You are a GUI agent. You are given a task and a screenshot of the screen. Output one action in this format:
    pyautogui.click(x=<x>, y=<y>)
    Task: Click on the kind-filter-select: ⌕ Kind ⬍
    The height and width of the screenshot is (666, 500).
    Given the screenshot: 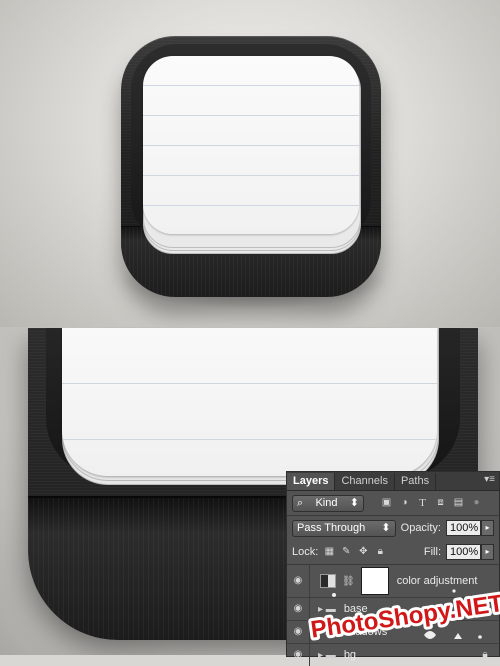 What is the action you would take?
    pyautogui.click(x=328, y=503)
    